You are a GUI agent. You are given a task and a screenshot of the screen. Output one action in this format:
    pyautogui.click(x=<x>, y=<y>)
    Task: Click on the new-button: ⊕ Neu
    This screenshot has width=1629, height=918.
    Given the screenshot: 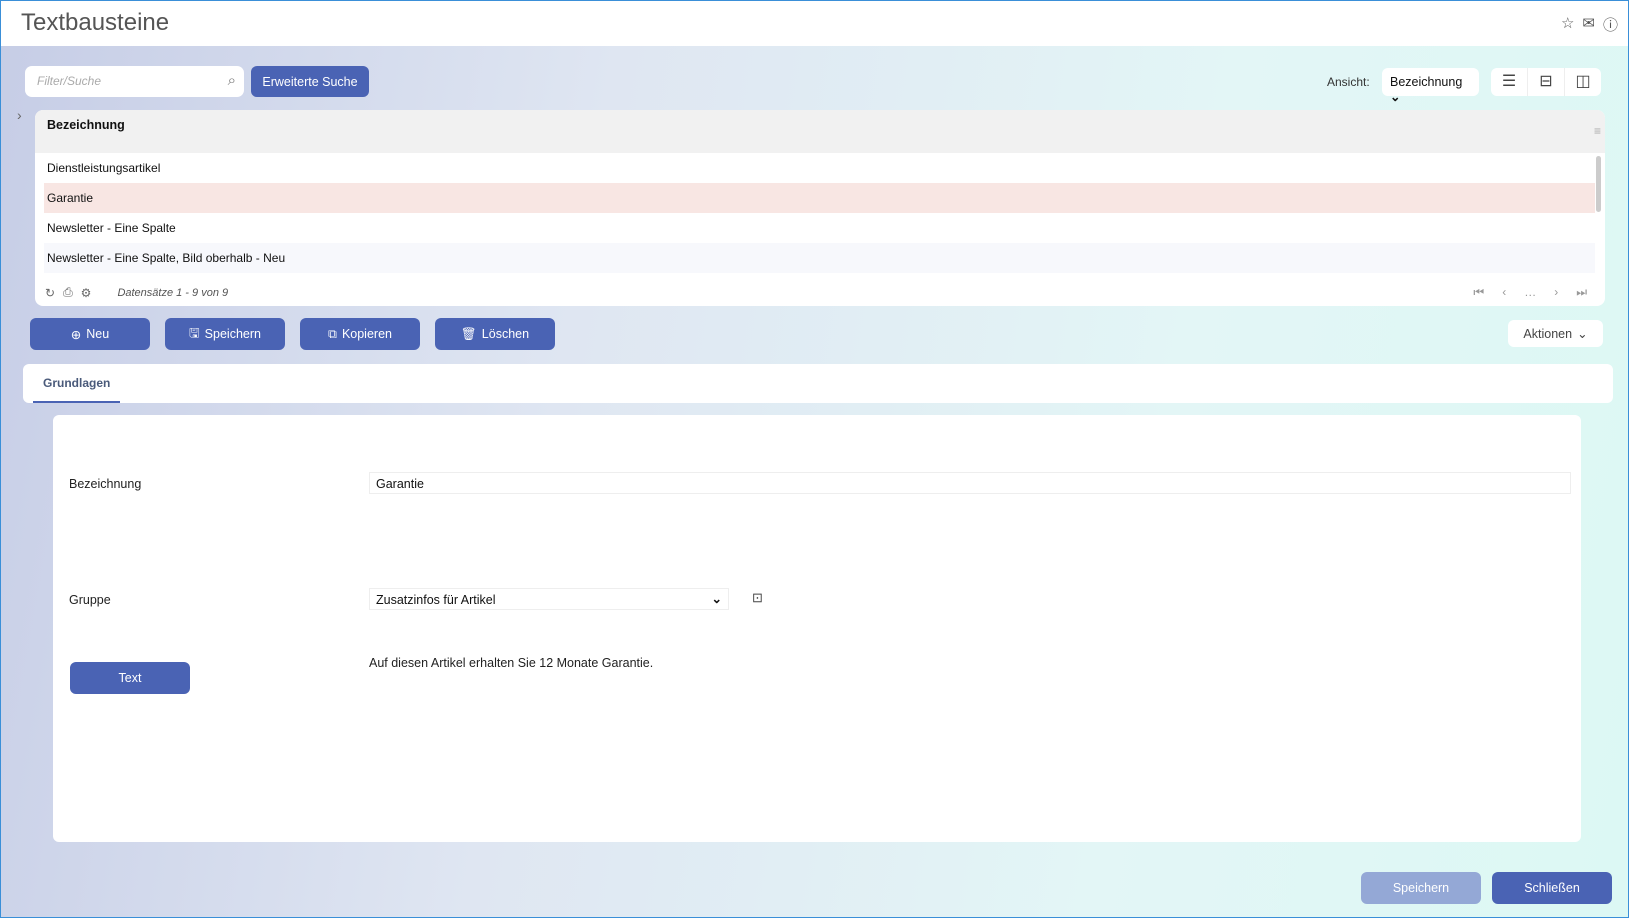 What is the action you would take?
    pyautogui.click(x=90, y=334)
    